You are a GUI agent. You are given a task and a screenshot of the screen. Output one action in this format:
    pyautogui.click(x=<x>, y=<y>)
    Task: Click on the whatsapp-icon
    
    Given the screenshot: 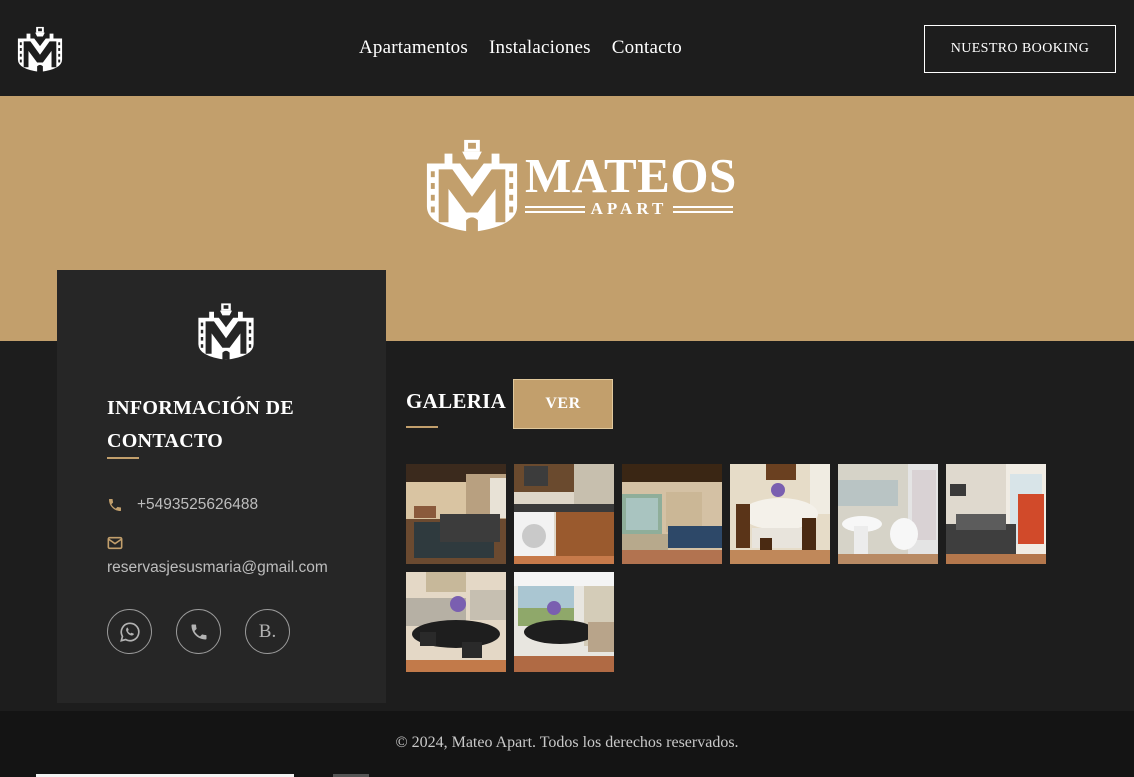 What is the action you would take?
    pyautogui.click(x=129, y=631)
    